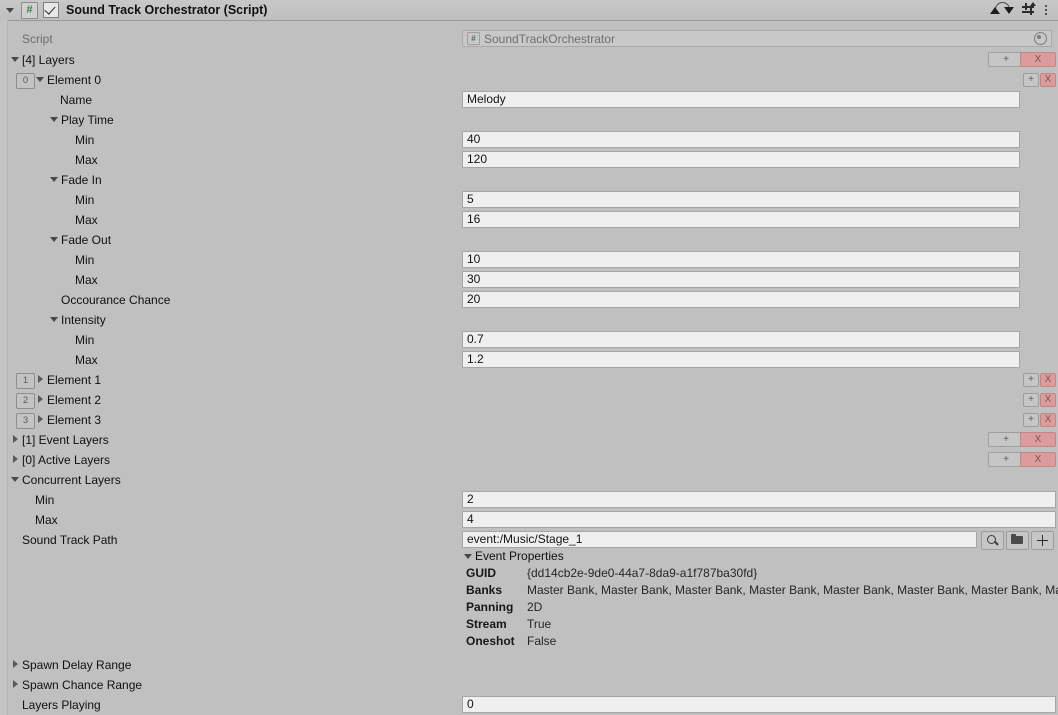  Describe the element at coordinates (468, 556) in the screenshot. I see `event-properties-foldout-triangle-down-icon` at that location.